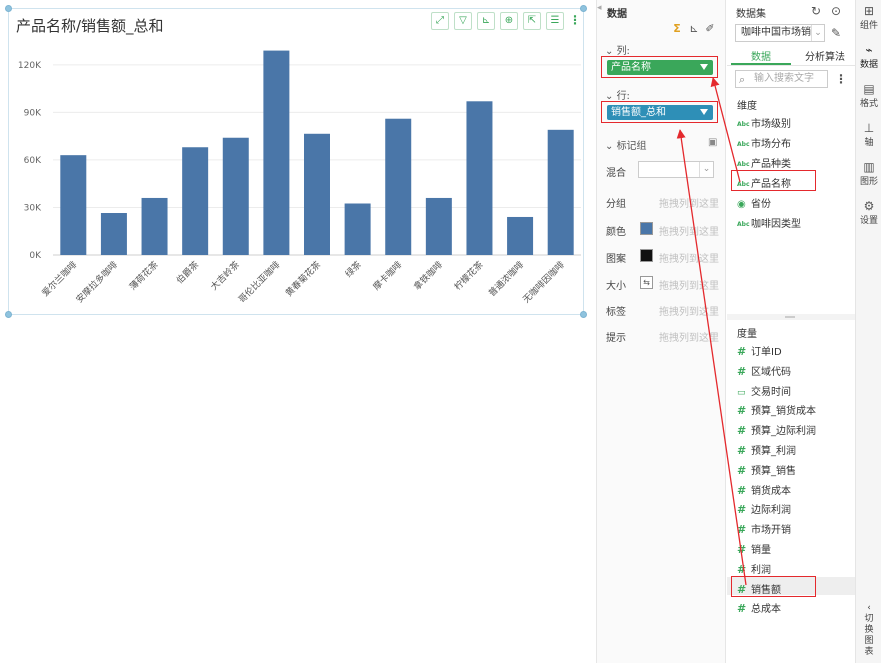 The height and width of the screenshot is (663, 881). Describe the element at coordinates (616, 338) in the screenshot. I see `prop-tooltip-label: 提示` at that location.